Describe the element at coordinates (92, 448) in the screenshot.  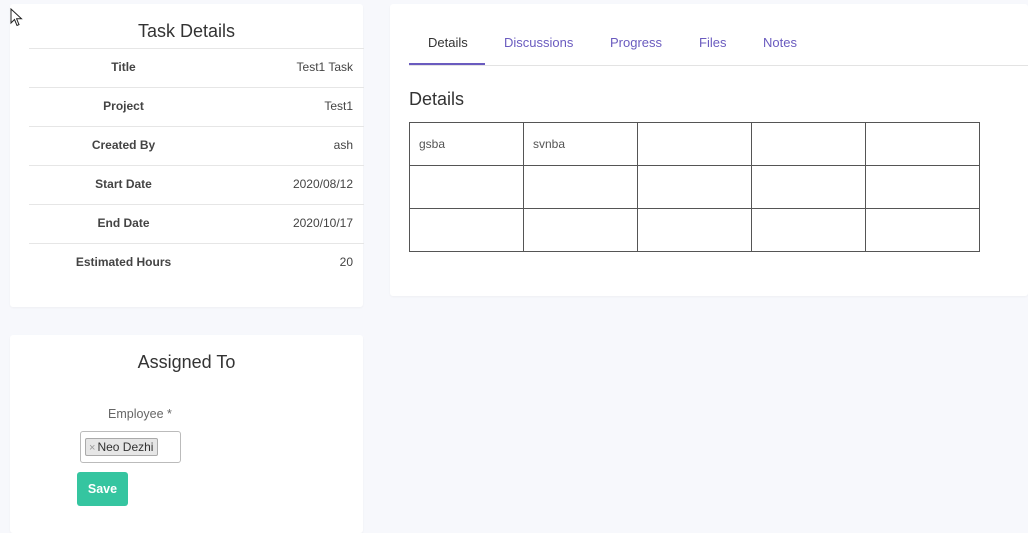
I see `chip-remove-icon: ×` at that location.